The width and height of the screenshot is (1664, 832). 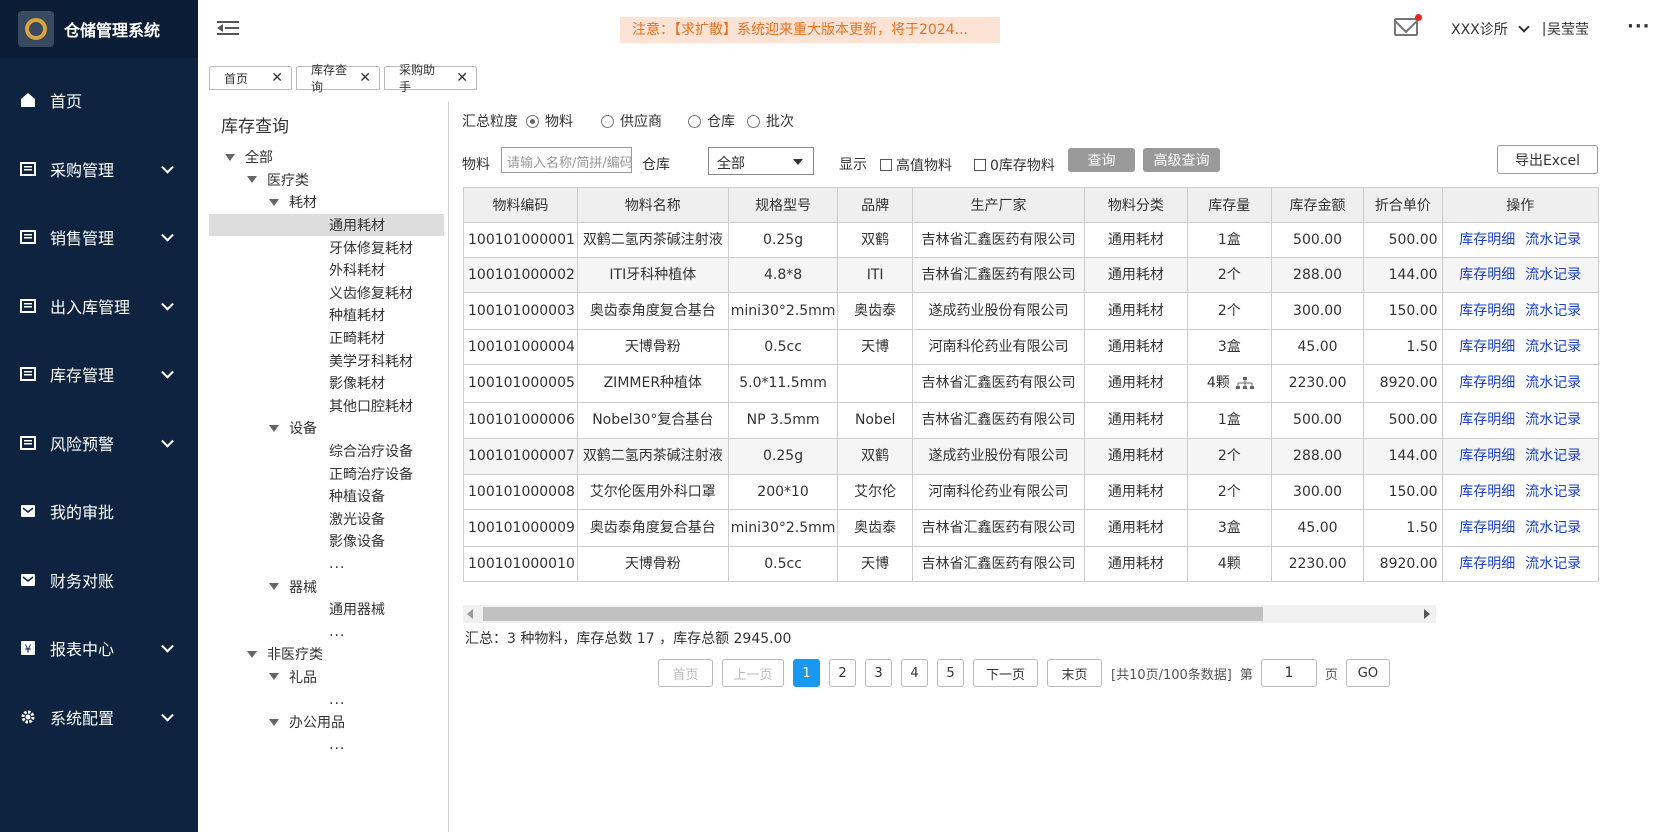 I want to click on next-page-button: 下一页, so click(x=1005, y=673).